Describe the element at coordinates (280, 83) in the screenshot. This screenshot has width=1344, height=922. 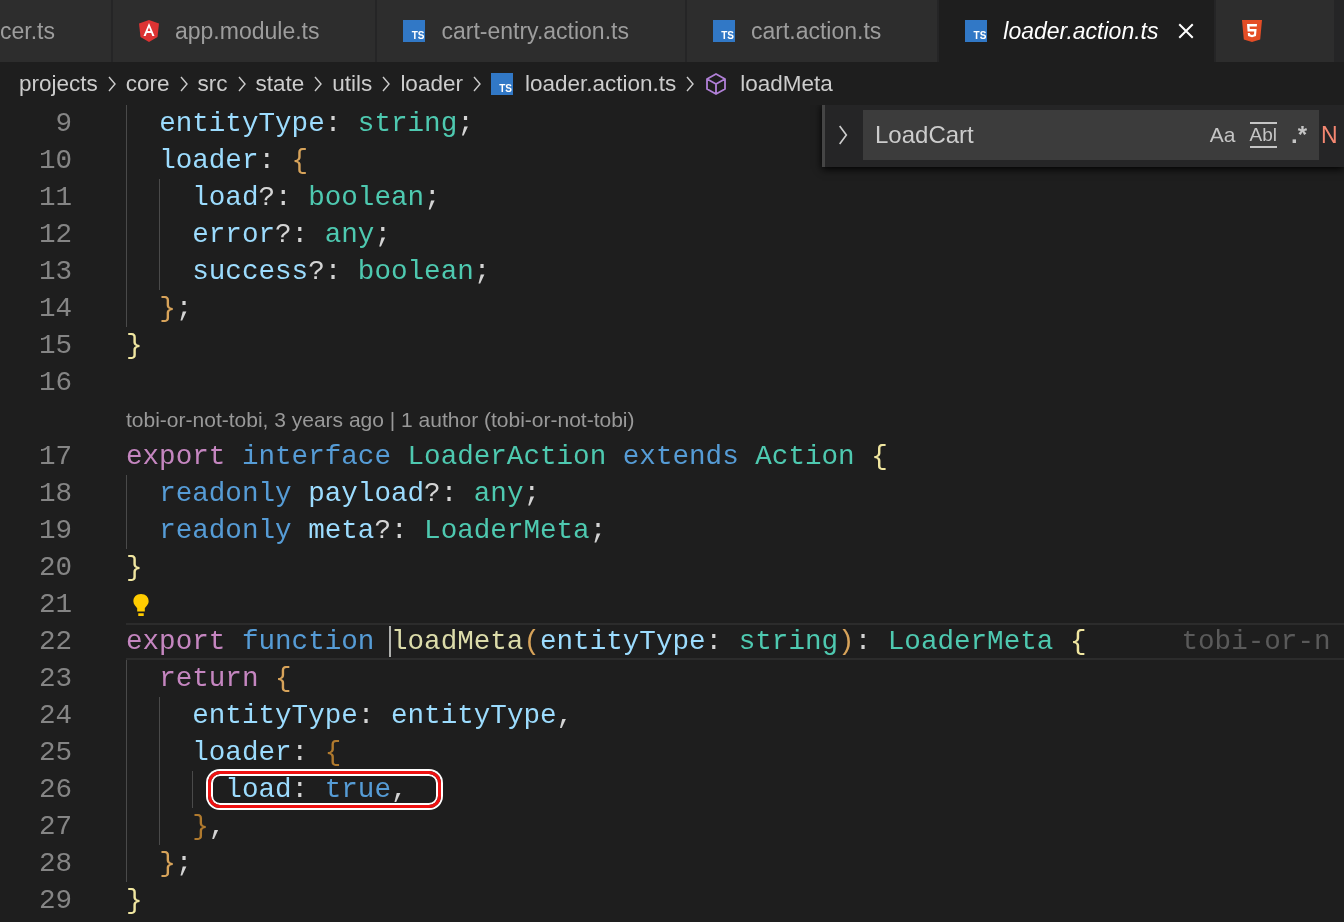
I see `breadcrumb-item: state` at that location.